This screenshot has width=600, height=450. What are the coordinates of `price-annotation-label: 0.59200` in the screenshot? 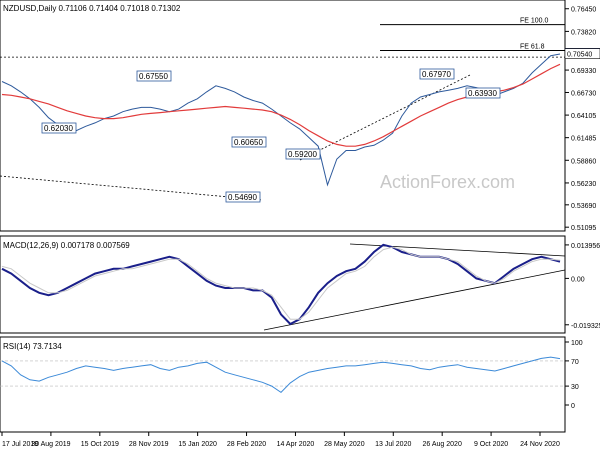 It's located at (302, 154).